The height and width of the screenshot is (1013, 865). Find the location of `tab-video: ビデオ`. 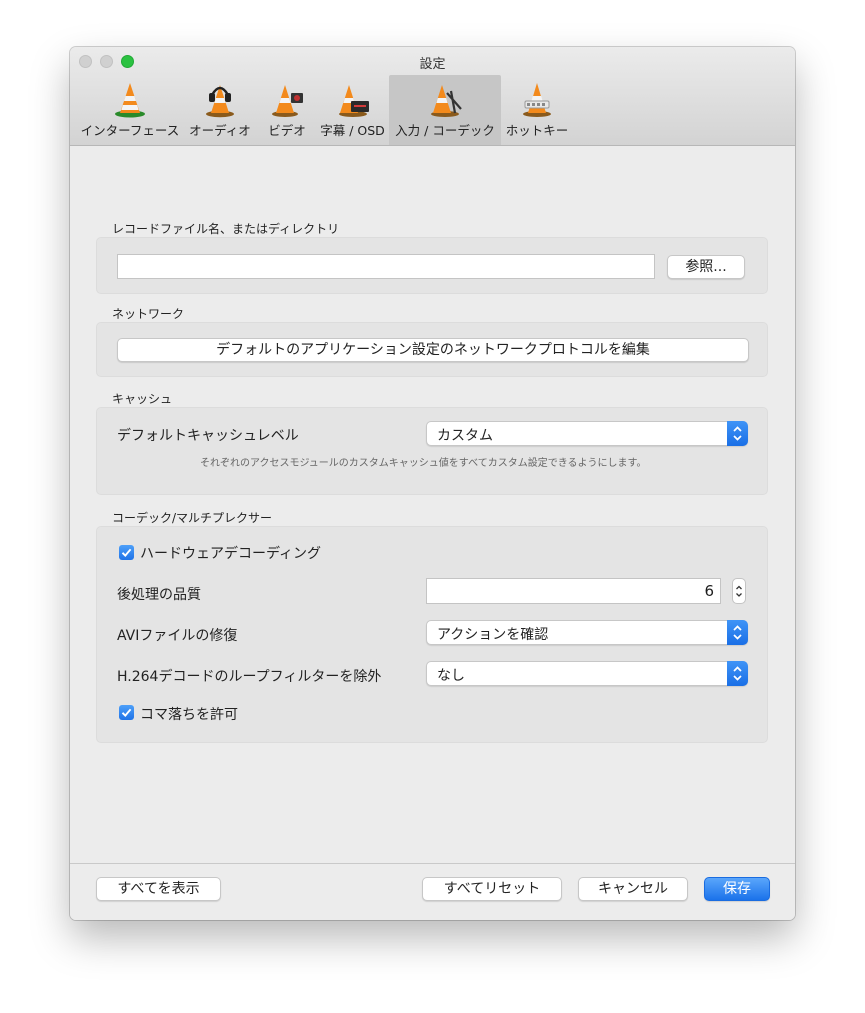

tab-video: ビデオ is located at coordinates (287, 110).